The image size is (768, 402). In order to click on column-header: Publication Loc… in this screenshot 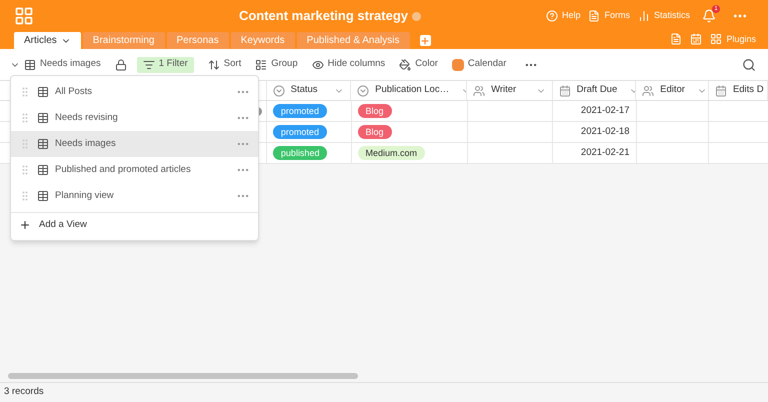, I will do `click(409, 90)`.